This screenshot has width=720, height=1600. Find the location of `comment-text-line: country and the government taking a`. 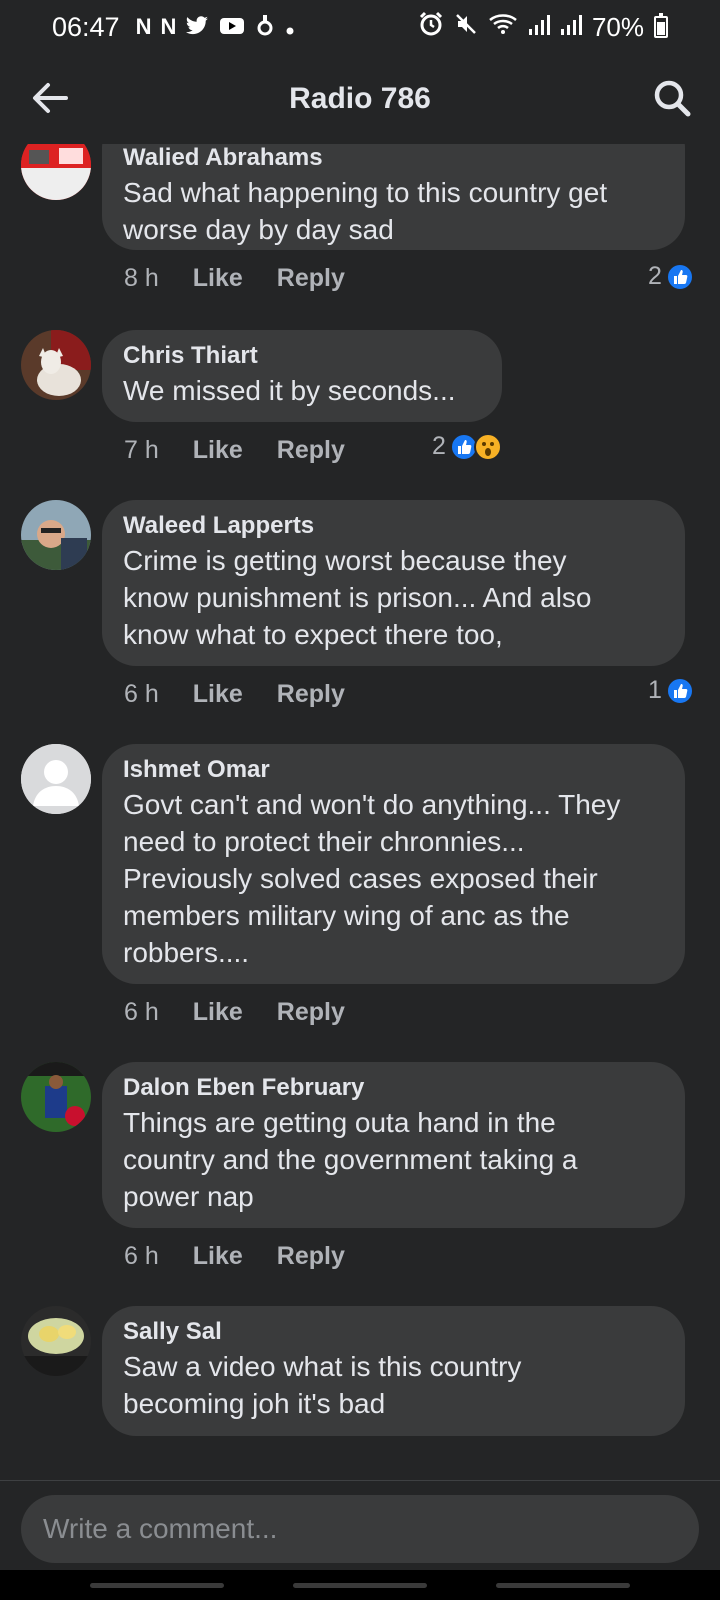

comment-text-line: country and the government taking a is located at coordinates (350, 1159).